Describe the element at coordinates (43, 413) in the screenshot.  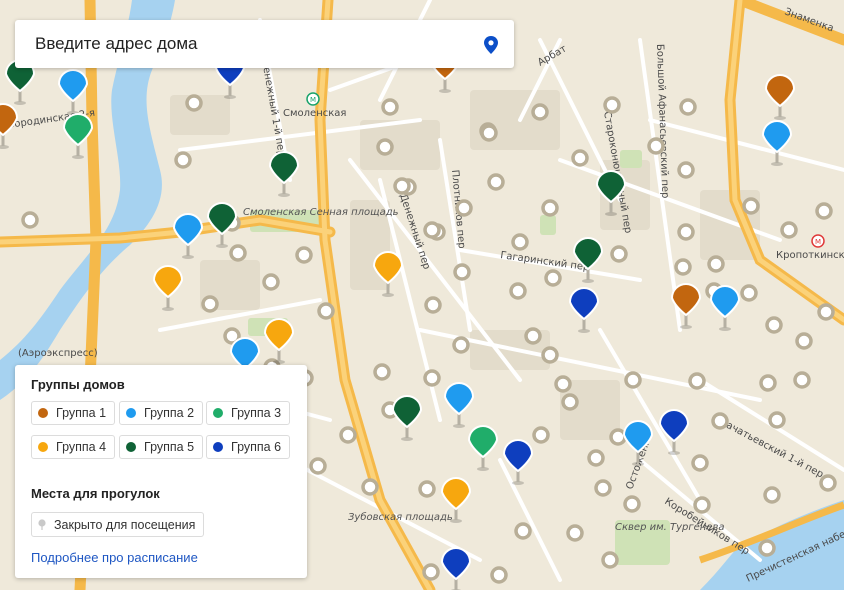
I see `group-1-color-dot` at that location.